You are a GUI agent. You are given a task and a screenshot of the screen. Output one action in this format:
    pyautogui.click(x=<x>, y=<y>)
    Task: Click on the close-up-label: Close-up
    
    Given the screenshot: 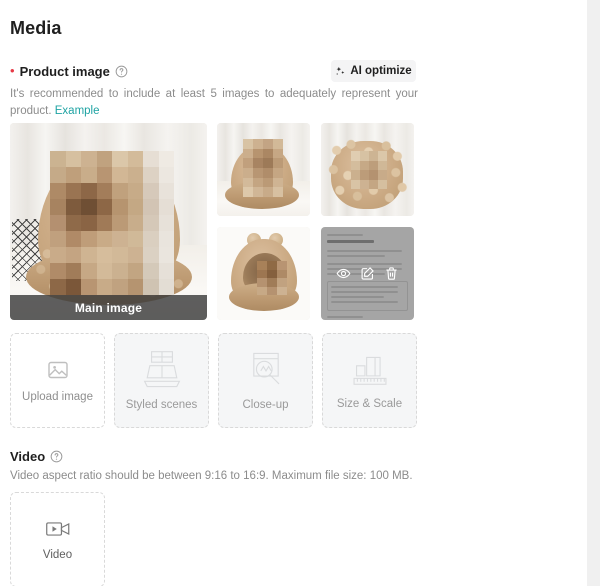 What is the action you would take?
    pyautogui.click(x=265, y=405)
    